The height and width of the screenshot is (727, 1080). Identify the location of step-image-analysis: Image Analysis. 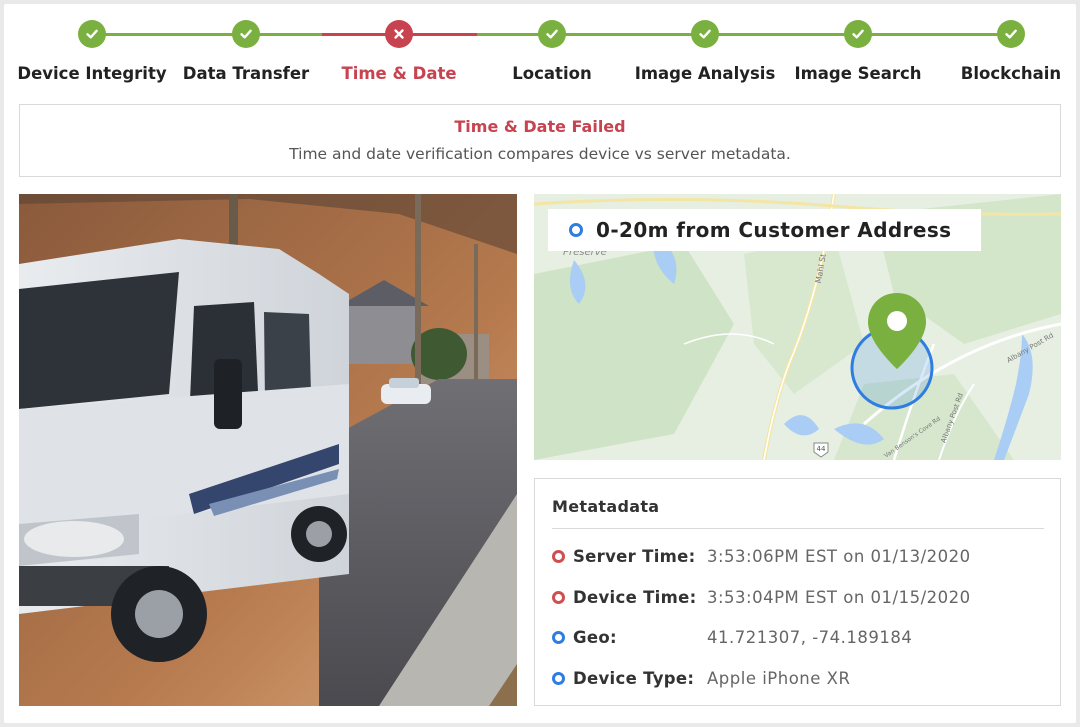
(705, 51).